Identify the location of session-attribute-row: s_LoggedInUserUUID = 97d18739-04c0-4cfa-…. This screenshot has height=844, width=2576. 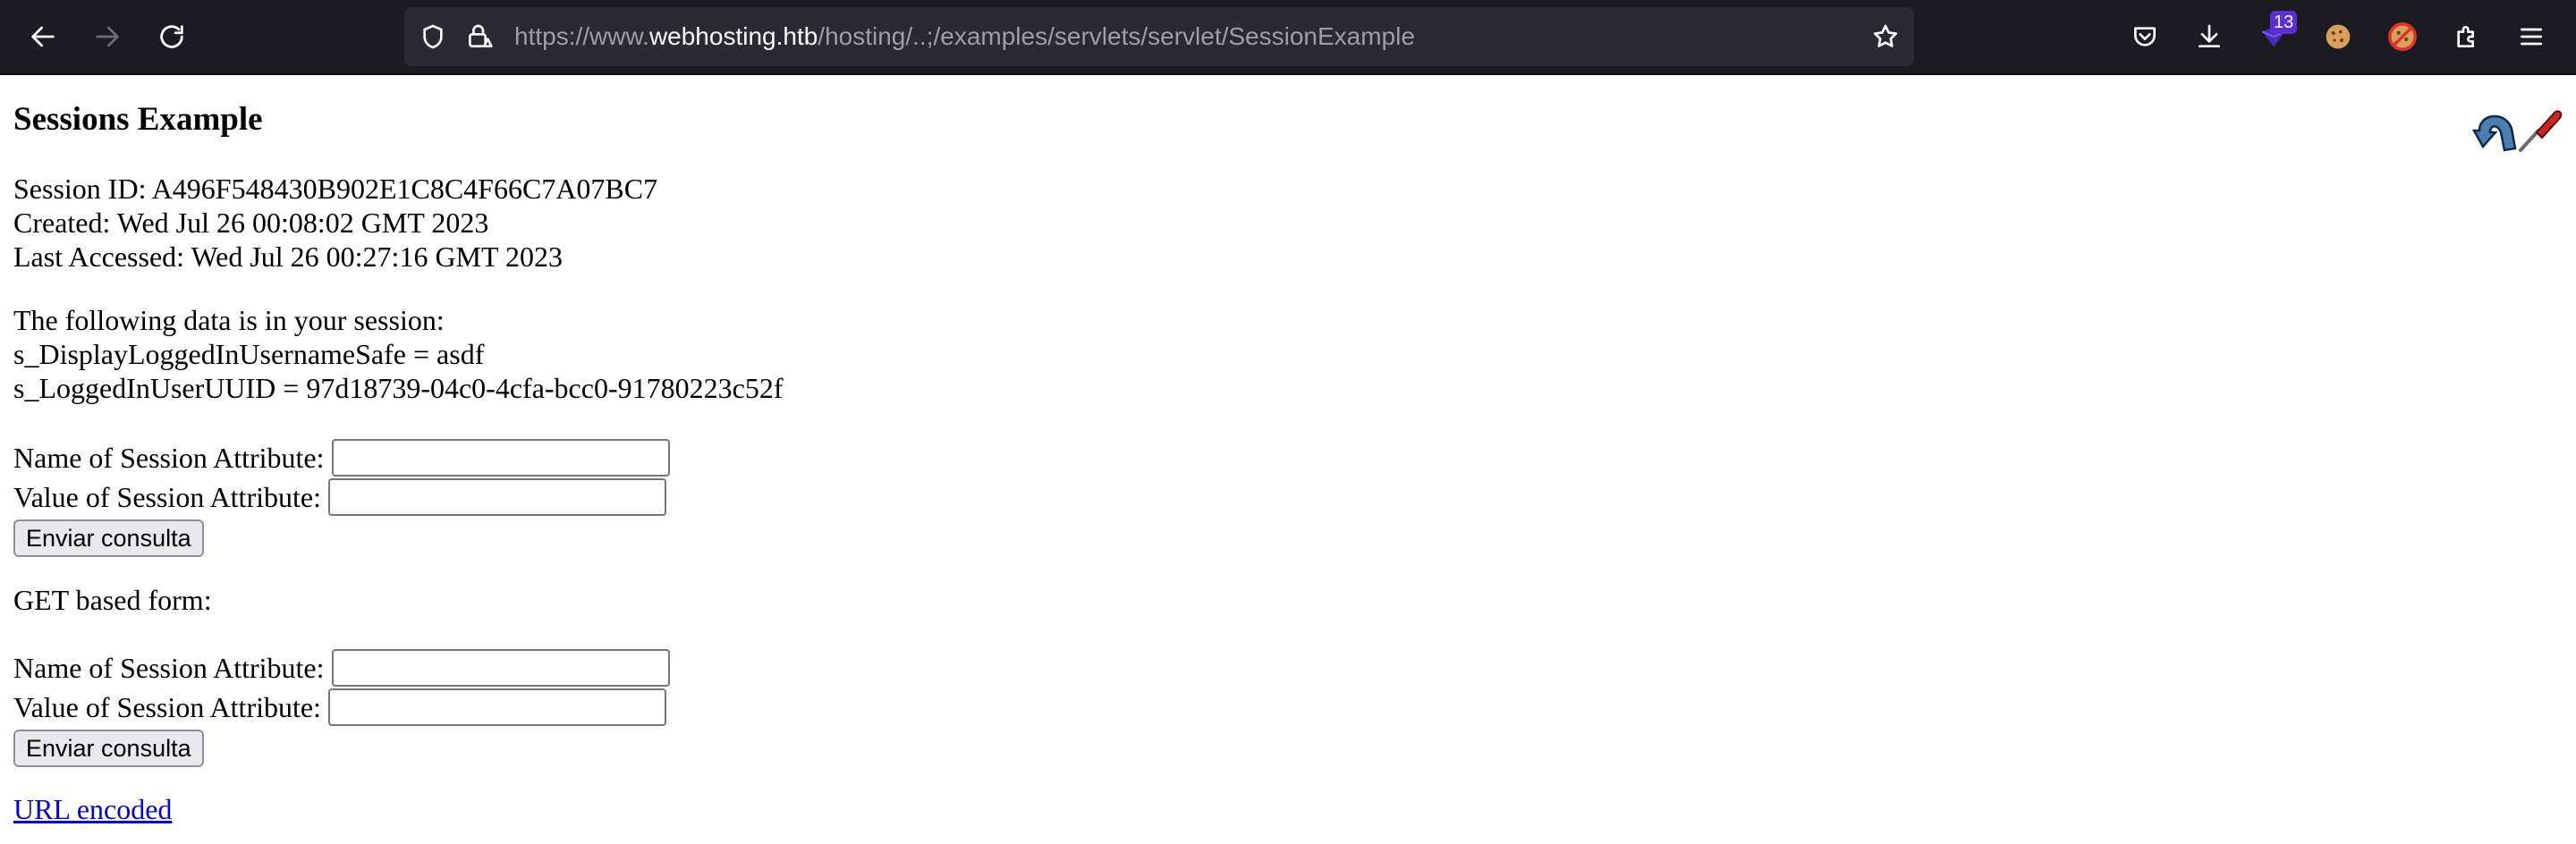
(398, 388).